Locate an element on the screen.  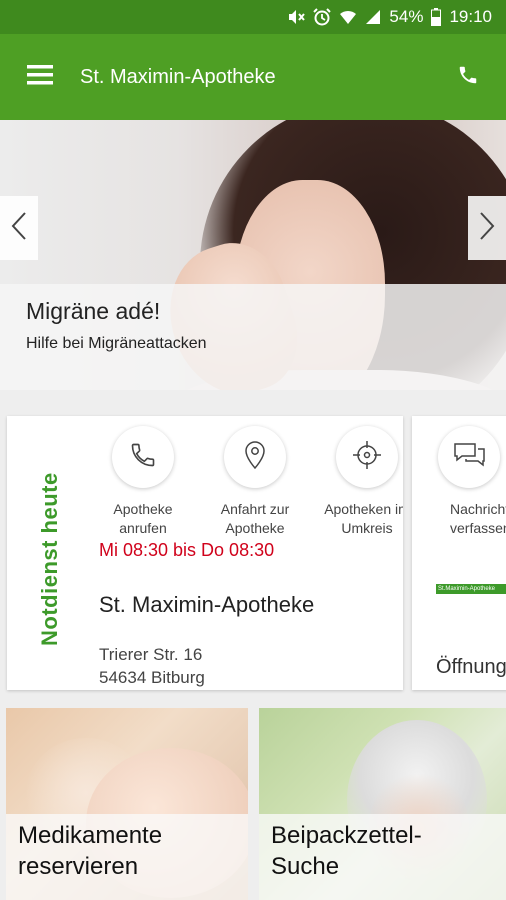
notdienst-hours: Mi 08:30 bis Do 08:30 is located at coordinates (187, 550).